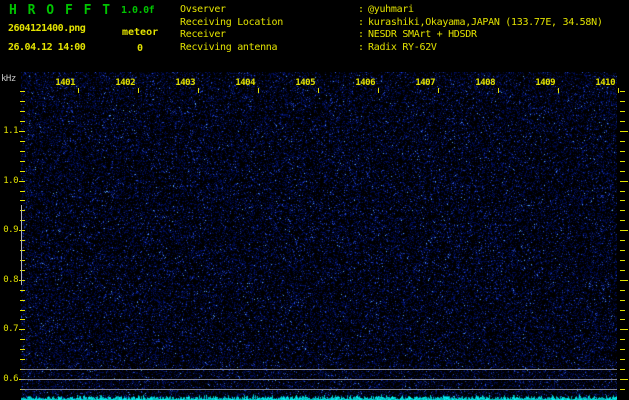  I want to click on time-tick-label: 1403, so click(185, 83).